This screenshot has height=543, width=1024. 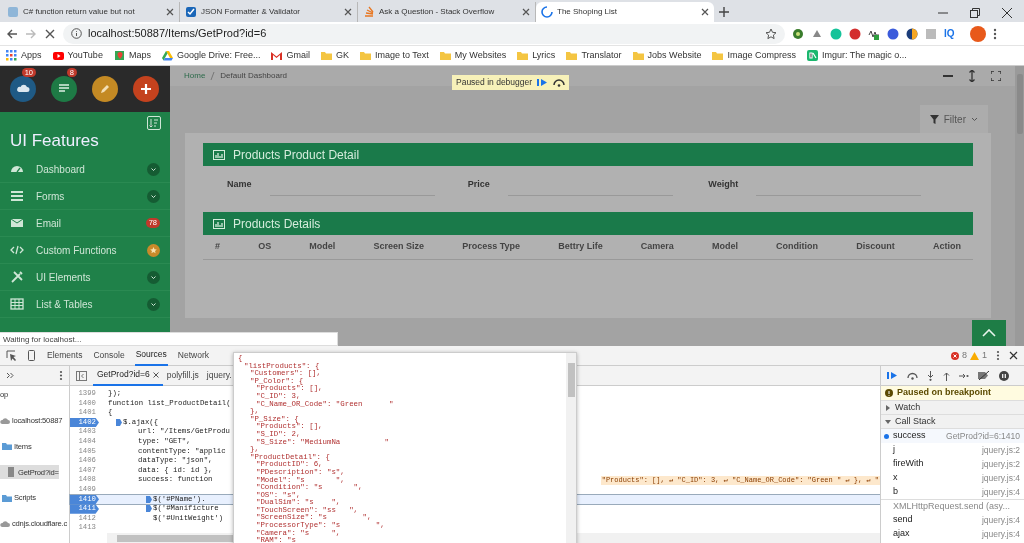 I want to click on code-icon, so click(x=17, y=250).